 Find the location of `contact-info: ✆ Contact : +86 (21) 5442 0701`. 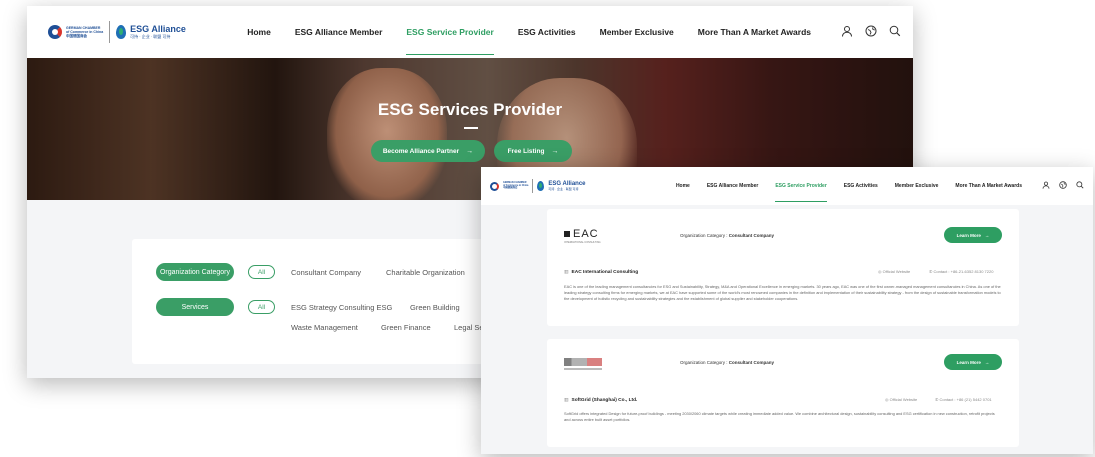

contact-info: ✆ Contact : +86 (21) 5442 0701 is located at coordinates (963, 399).